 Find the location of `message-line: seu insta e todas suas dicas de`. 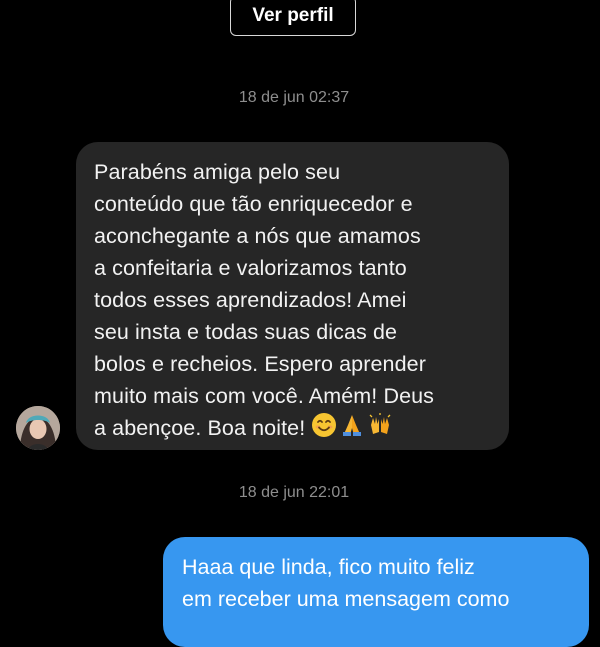

message-line: seu insta e todas suas dicas de is located at coordinates (246, 332).